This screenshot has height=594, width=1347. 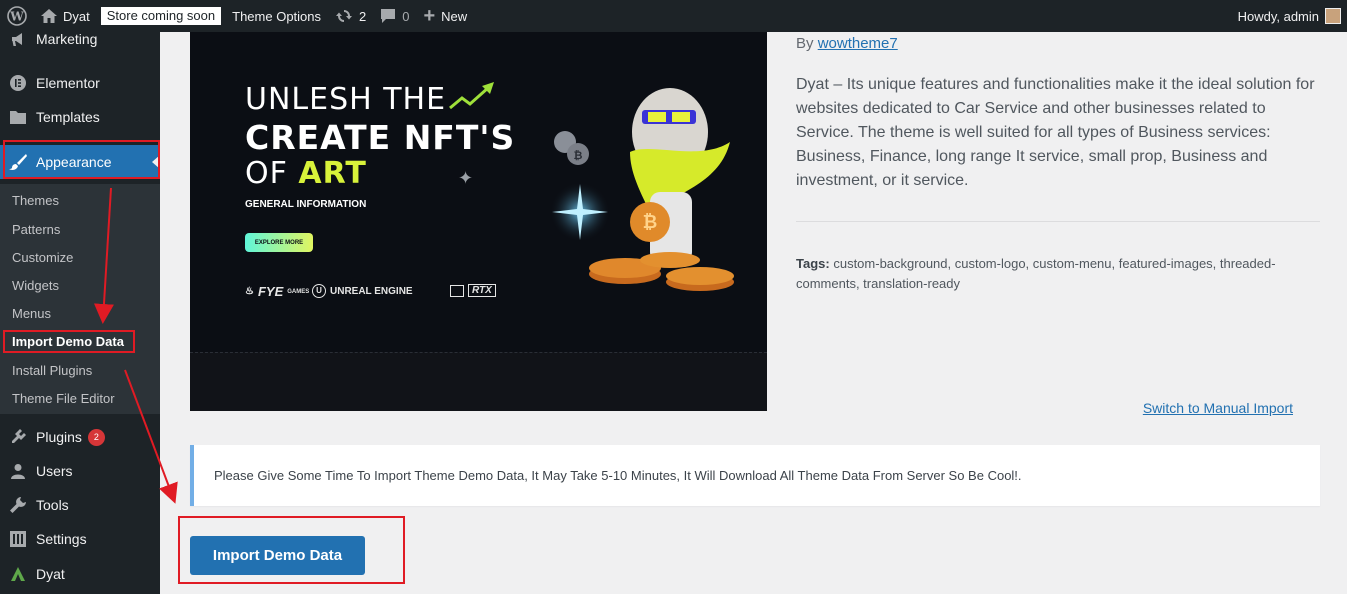 I want to click on hero-explore-button: EXPLORE MORE, so click(x=279, y=242).